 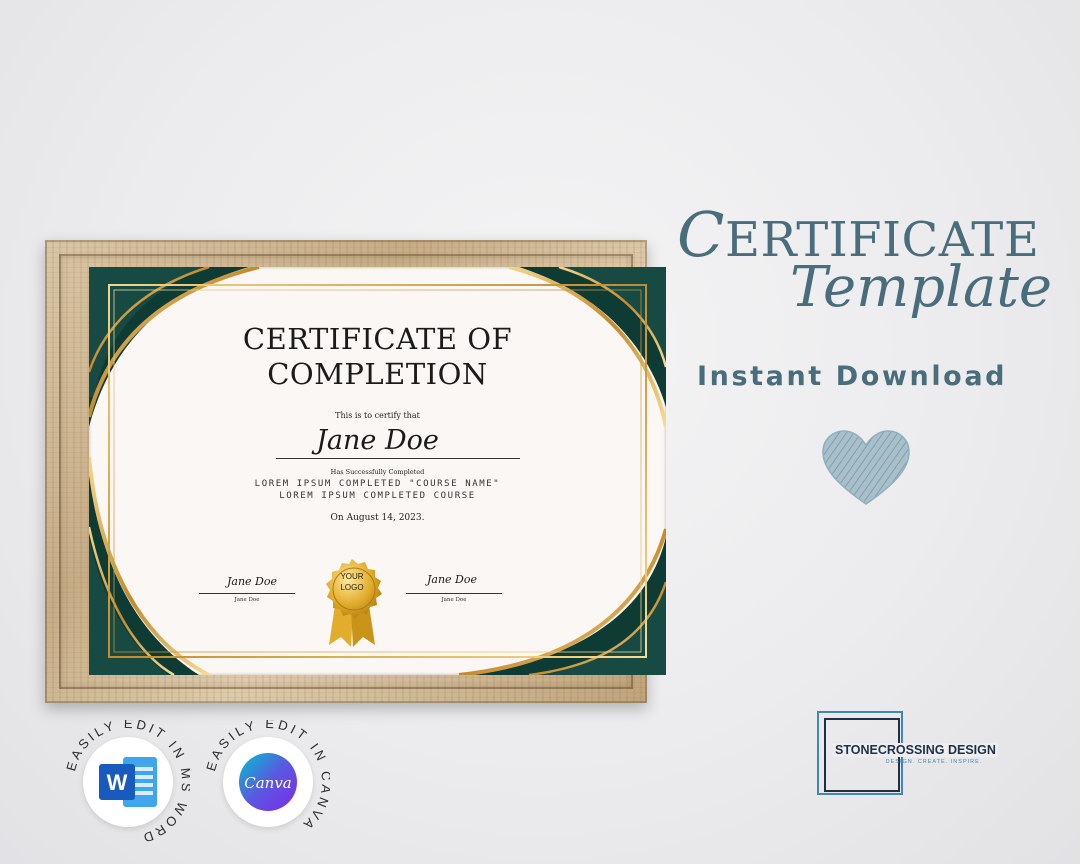 I want to click on signature-left-script: Jane Doe, so click(x=252, y=581).